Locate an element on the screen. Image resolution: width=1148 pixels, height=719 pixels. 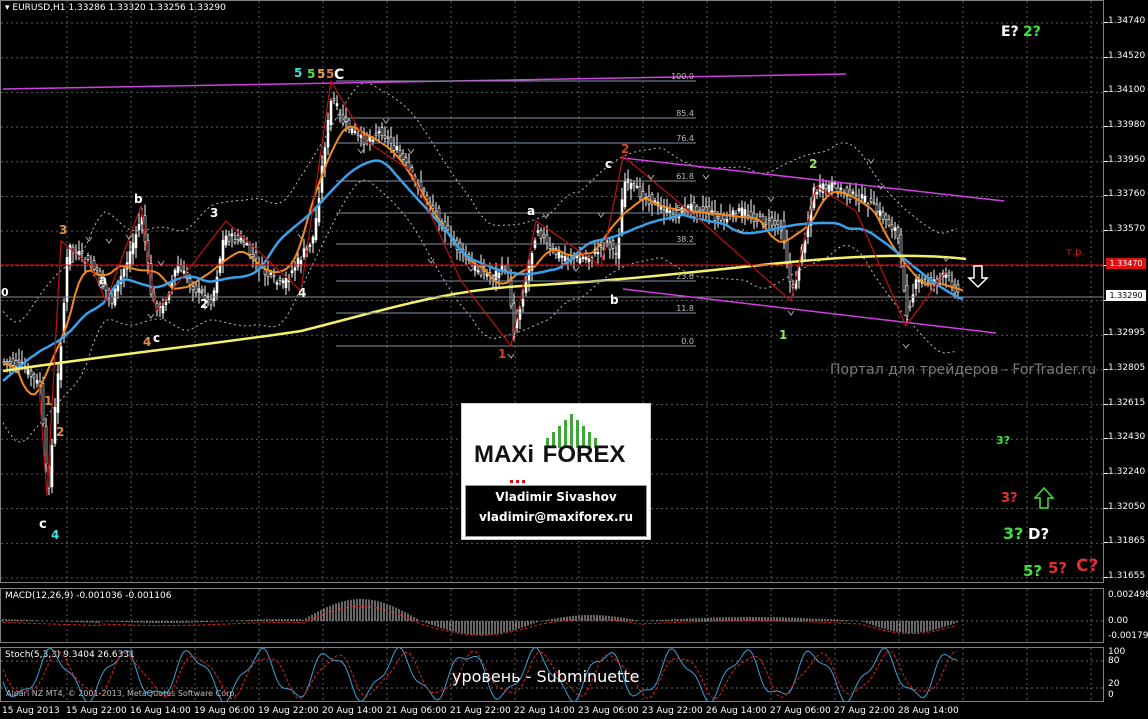
wave-label: 4 is located at coordinates (55, 535).